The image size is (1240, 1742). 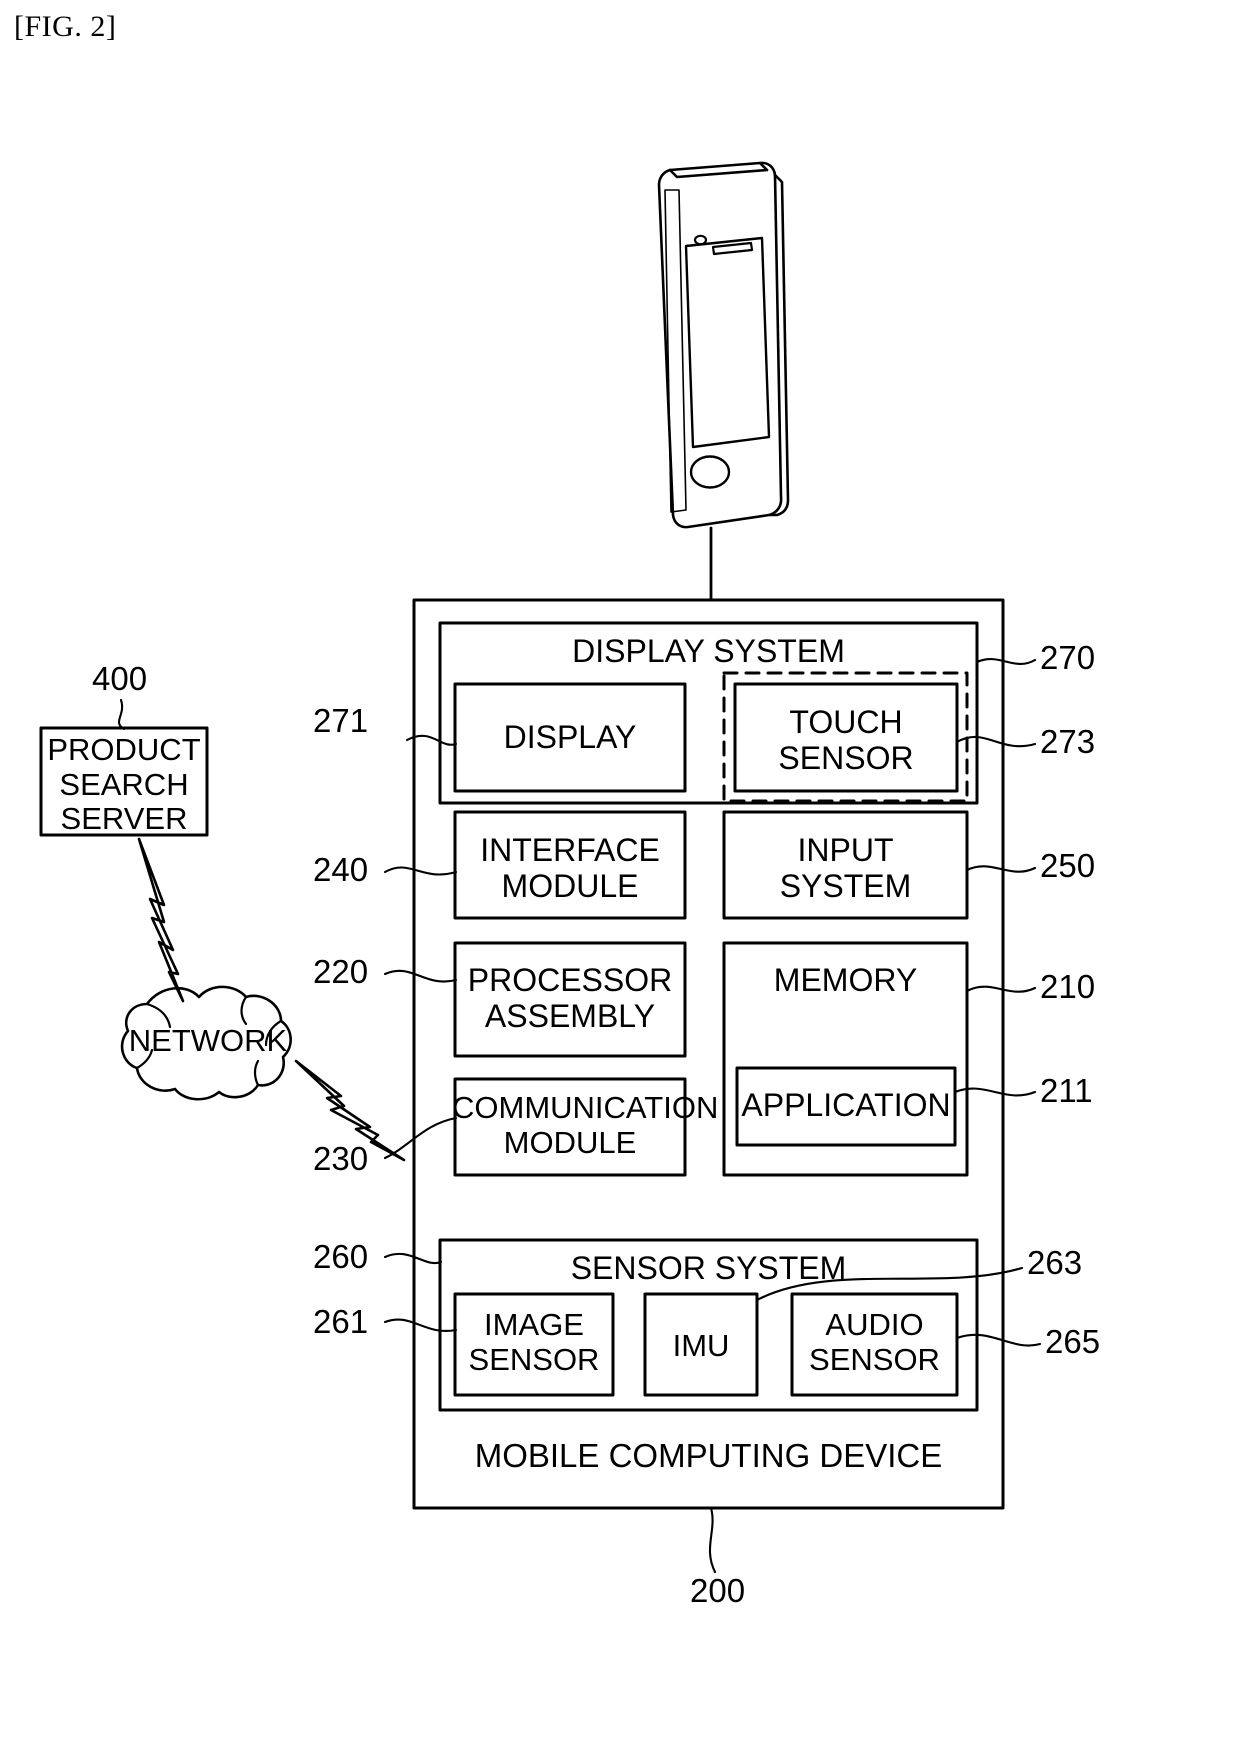 What do you see at coordinates (1073, 1341) in the screenshot?
I see `ref-265: 265` at bounding box center [1073, 1341].